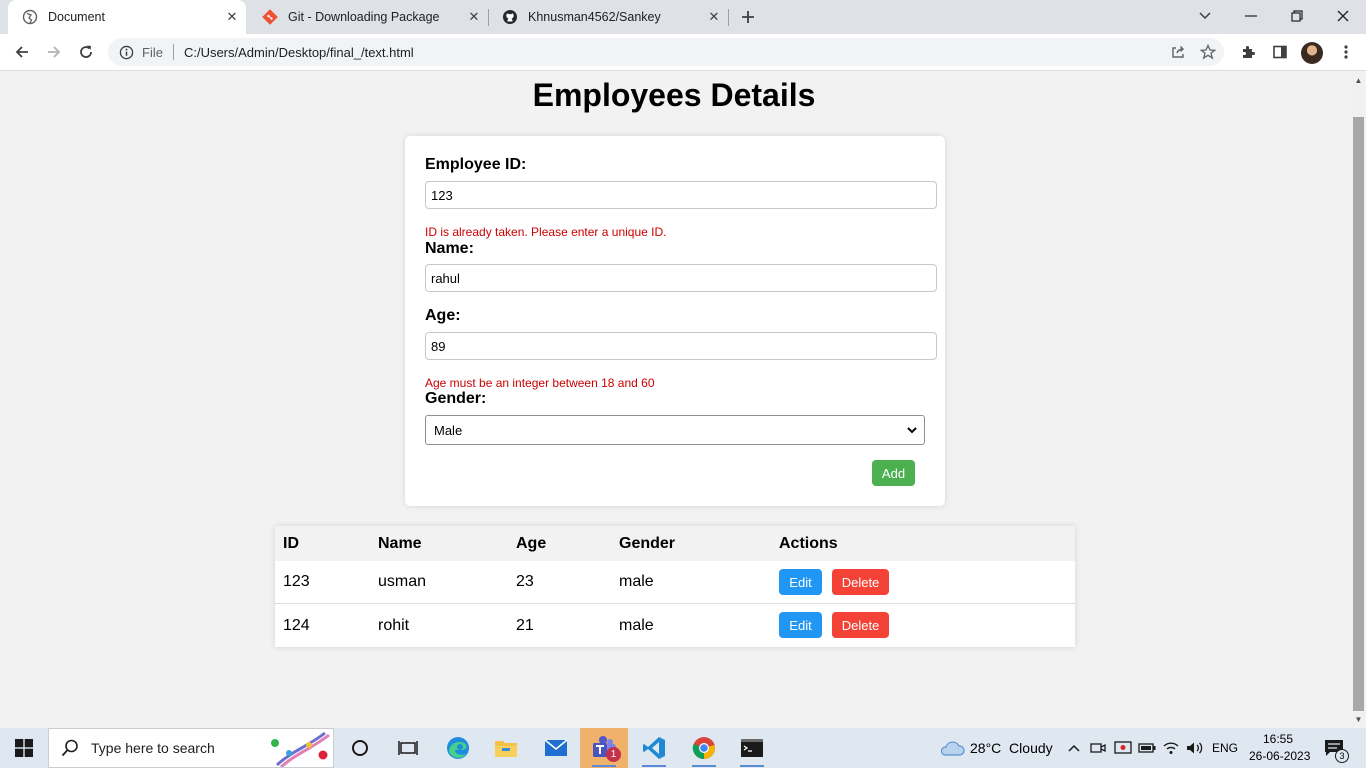 The height and width of the screenshot is (768, 1366). I want to click on chrome-icon, so click(703, 748).